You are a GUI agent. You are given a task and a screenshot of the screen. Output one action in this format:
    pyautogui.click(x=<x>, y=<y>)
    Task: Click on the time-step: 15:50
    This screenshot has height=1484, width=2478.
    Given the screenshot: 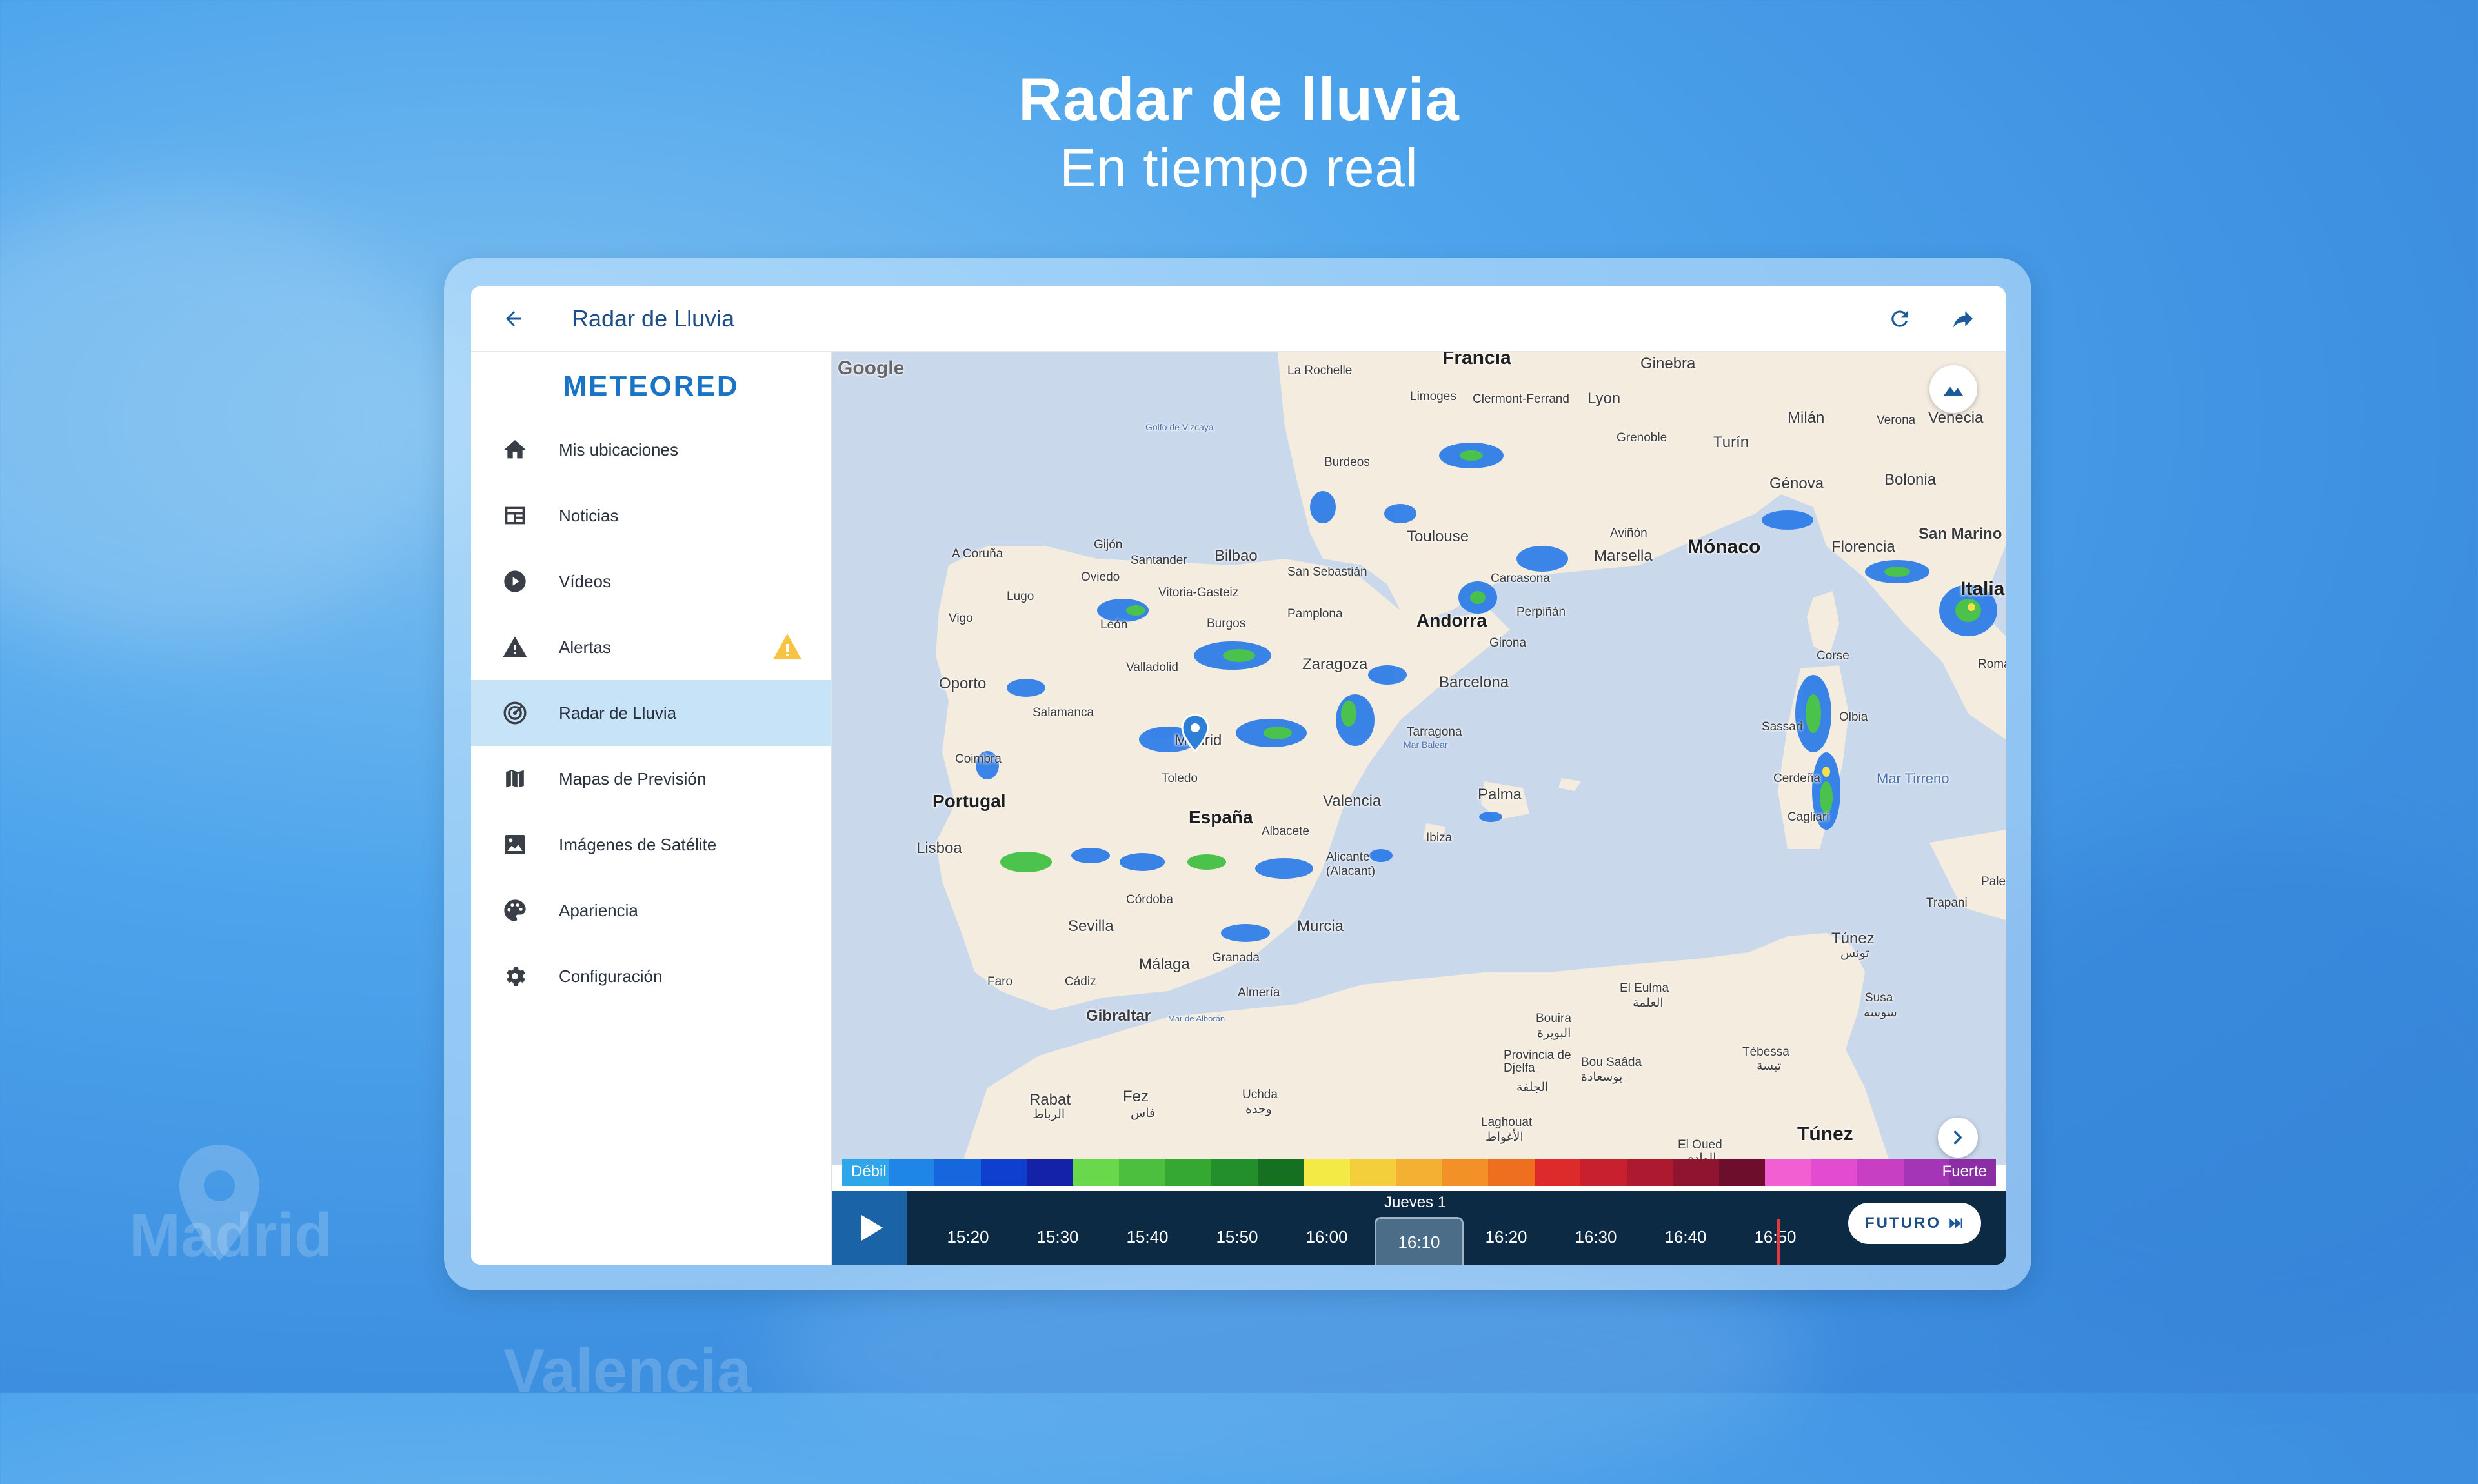 What is the action you would take?
    pyautogui.click(x=1237, y=1237)
    